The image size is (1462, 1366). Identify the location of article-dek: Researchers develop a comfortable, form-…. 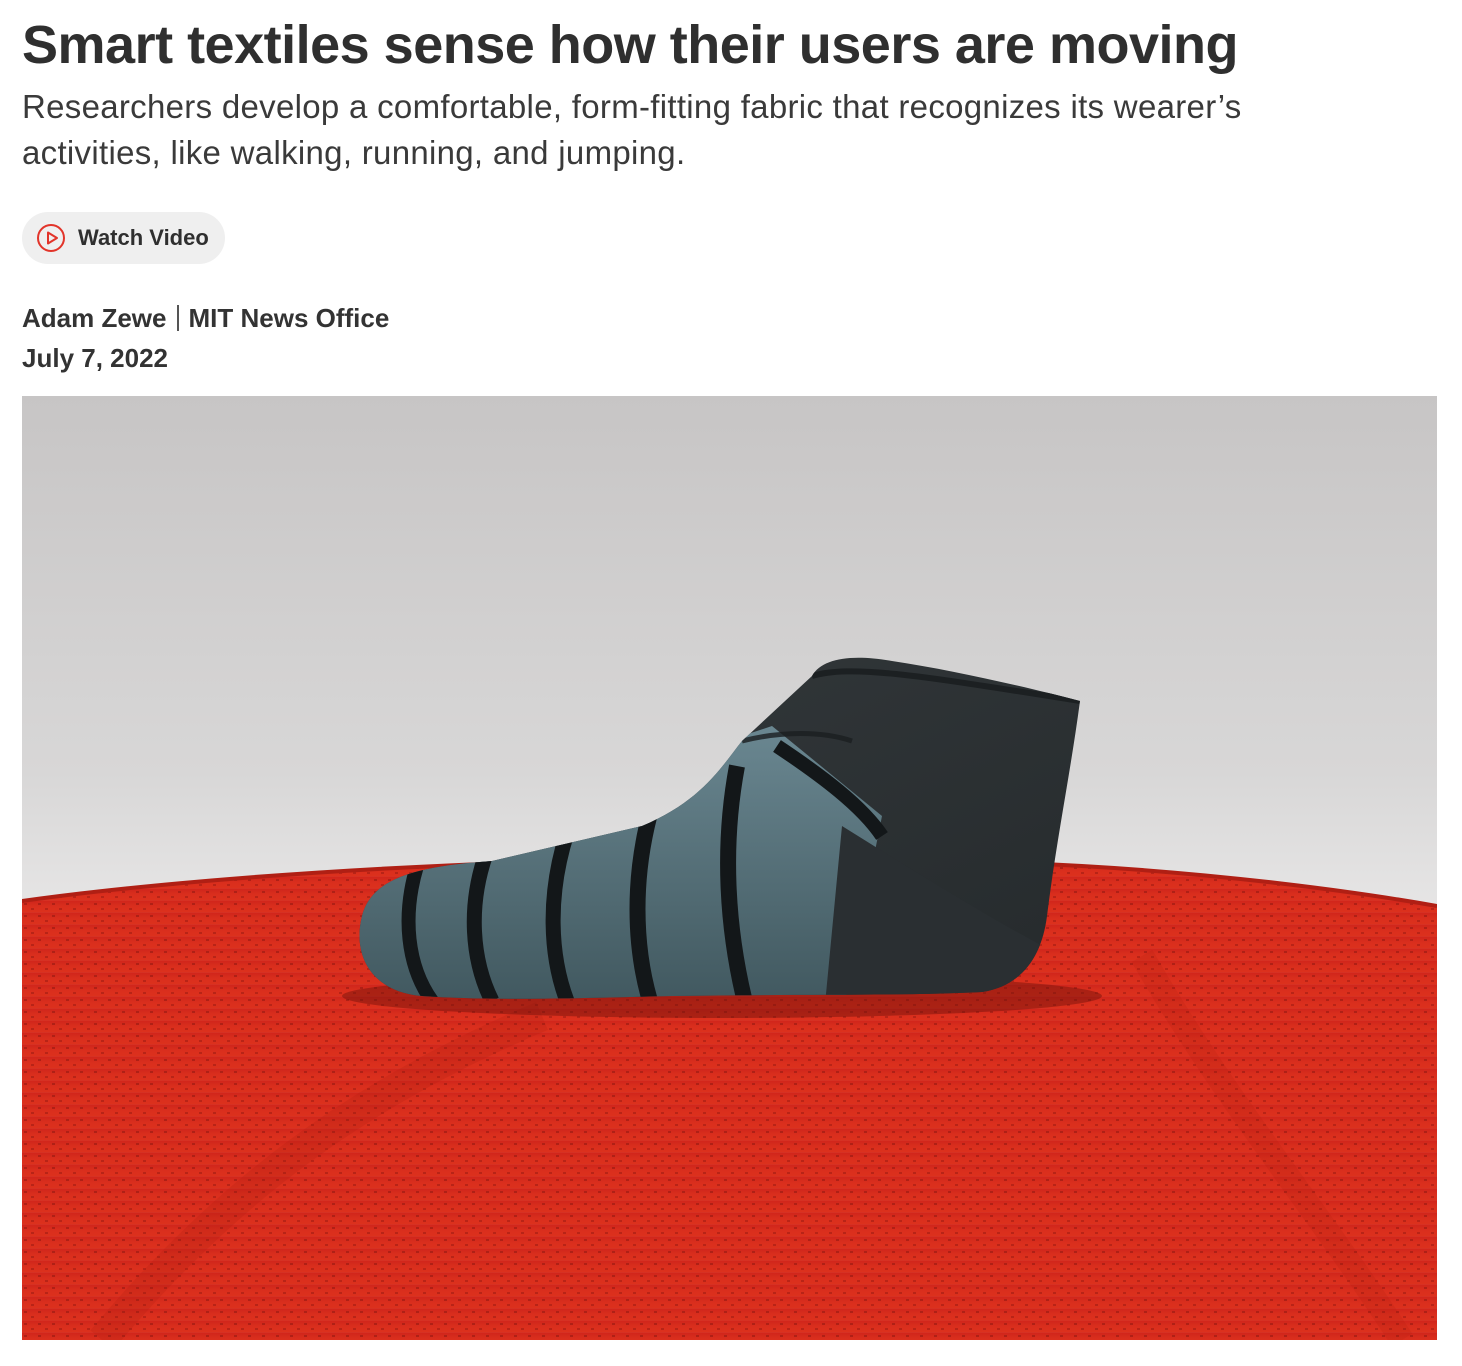
(632, 129).